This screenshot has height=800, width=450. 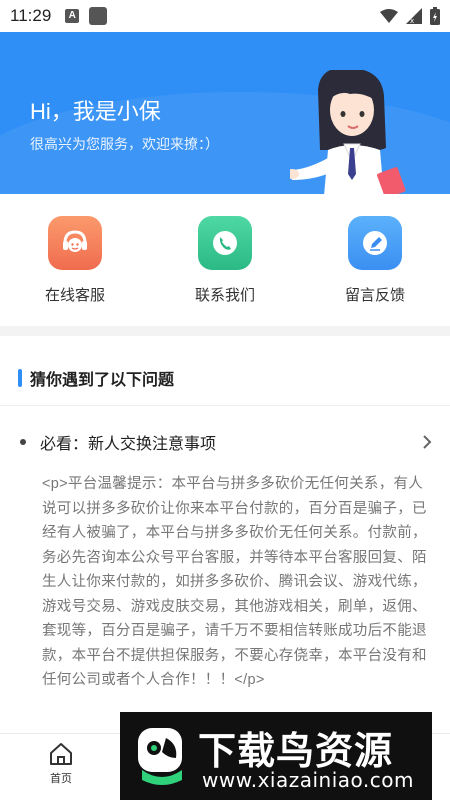 What do you see at coordinates (296, 751) in the screenshot?
I see `watermark-title: 下载鸟资源` at bounding box center [296, 751].